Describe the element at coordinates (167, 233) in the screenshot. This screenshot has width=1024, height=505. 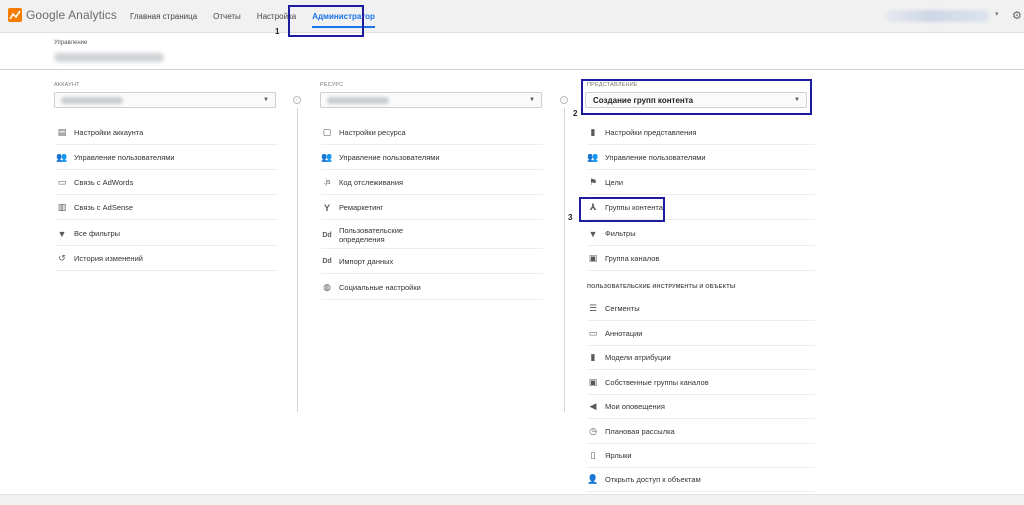
I see `all-filters-item: ▼ Все фильтры` at that location.